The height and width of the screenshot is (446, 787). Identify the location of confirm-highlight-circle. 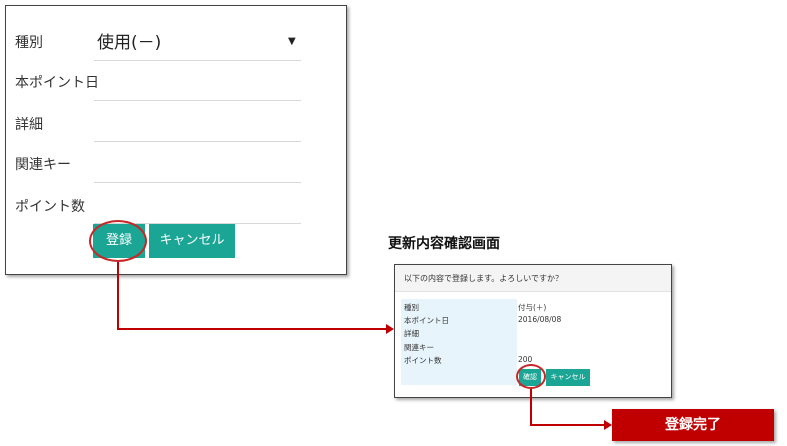
(531, 376).